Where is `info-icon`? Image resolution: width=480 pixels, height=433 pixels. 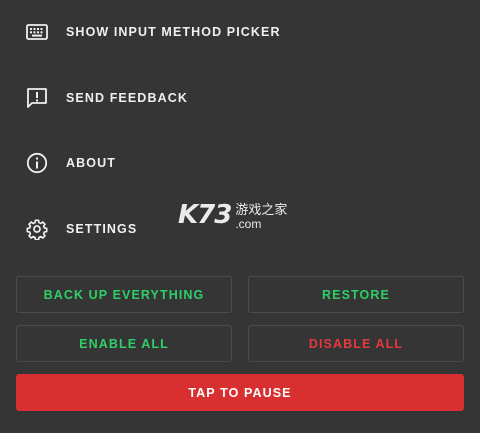
info-icon is located at coordinates (37, 163).